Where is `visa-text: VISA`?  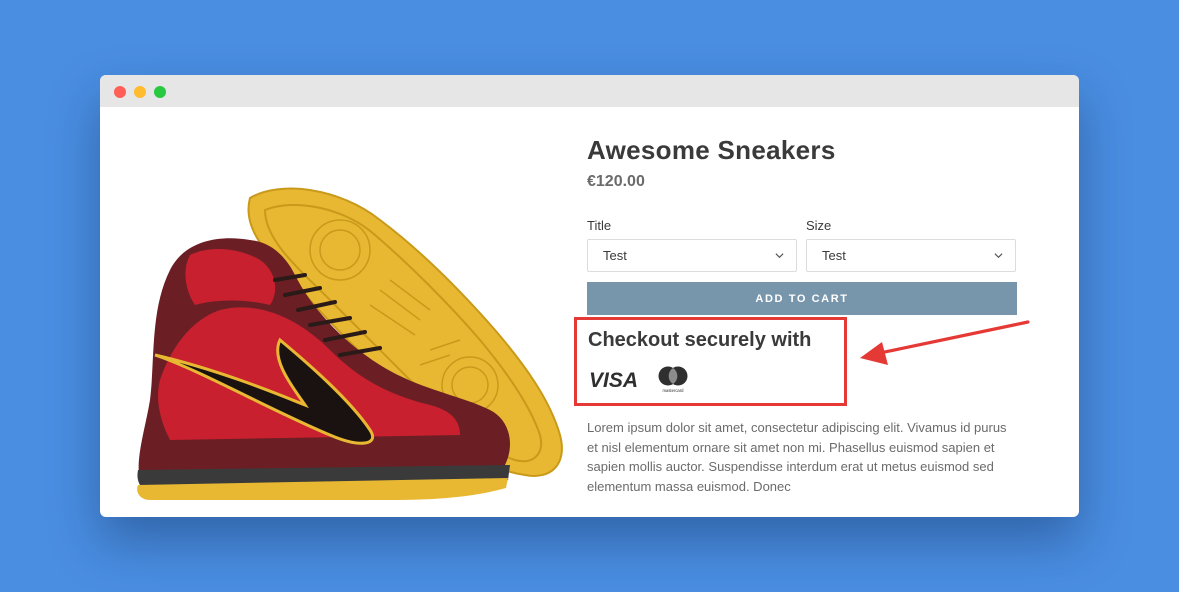 visa-text: VISA is located at coordinates (613, 379).